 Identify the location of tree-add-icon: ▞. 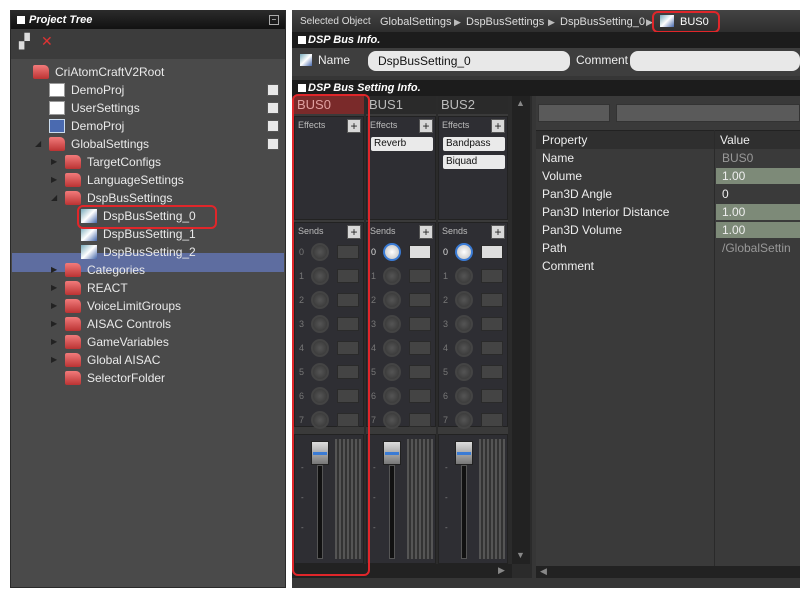
(24, 41).